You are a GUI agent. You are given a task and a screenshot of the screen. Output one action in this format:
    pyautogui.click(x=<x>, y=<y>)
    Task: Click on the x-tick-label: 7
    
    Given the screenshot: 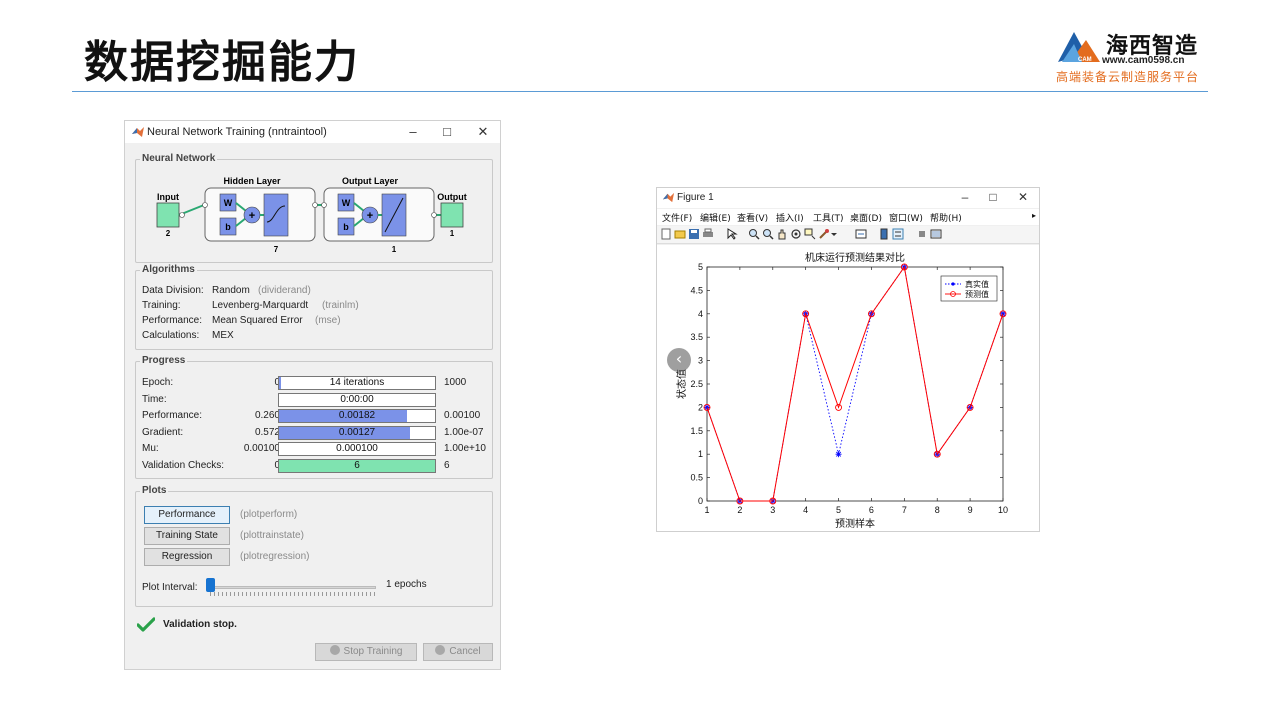 What is the action you would take?
    pyautogui.click(x=904, y=510)
    